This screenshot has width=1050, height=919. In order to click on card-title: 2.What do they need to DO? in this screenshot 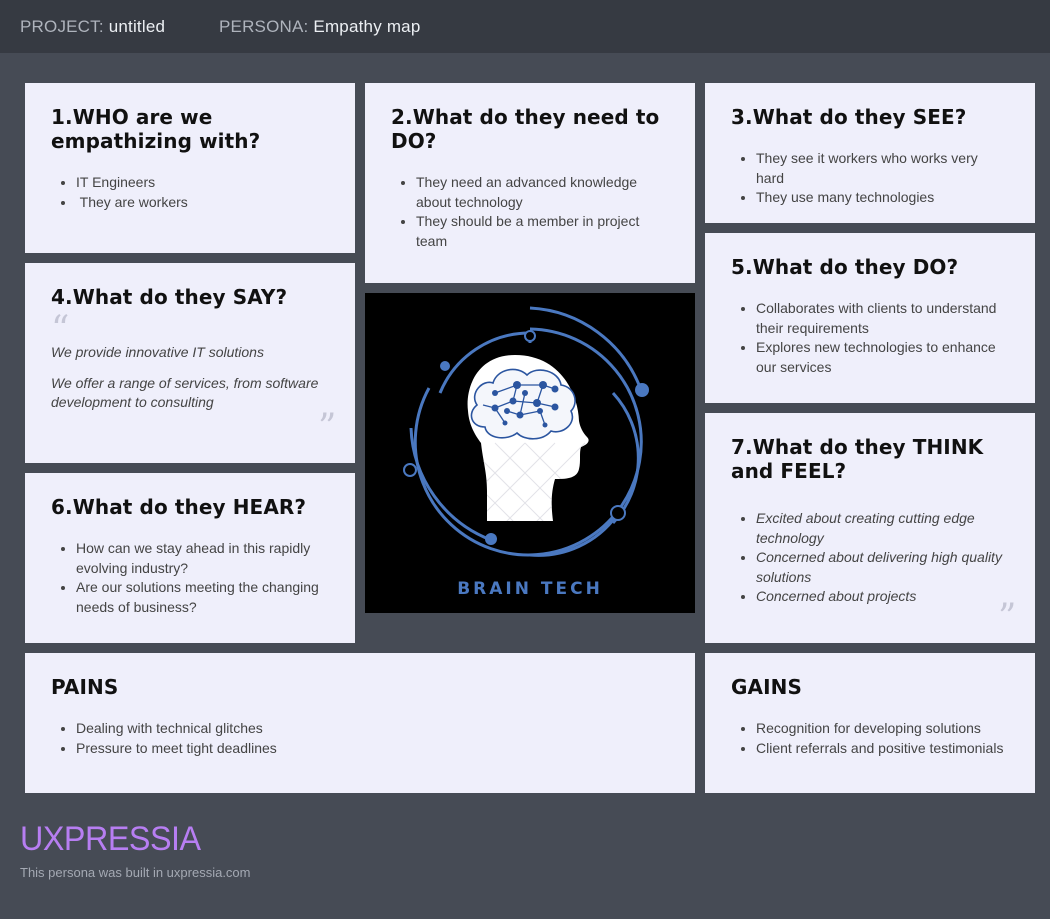, I will do `click(525, 129)`.